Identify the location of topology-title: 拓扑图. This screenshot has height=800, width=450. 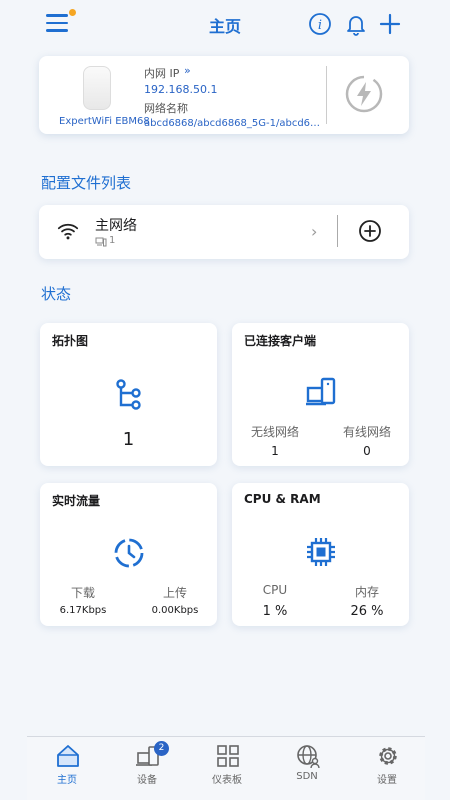
(70, 341).